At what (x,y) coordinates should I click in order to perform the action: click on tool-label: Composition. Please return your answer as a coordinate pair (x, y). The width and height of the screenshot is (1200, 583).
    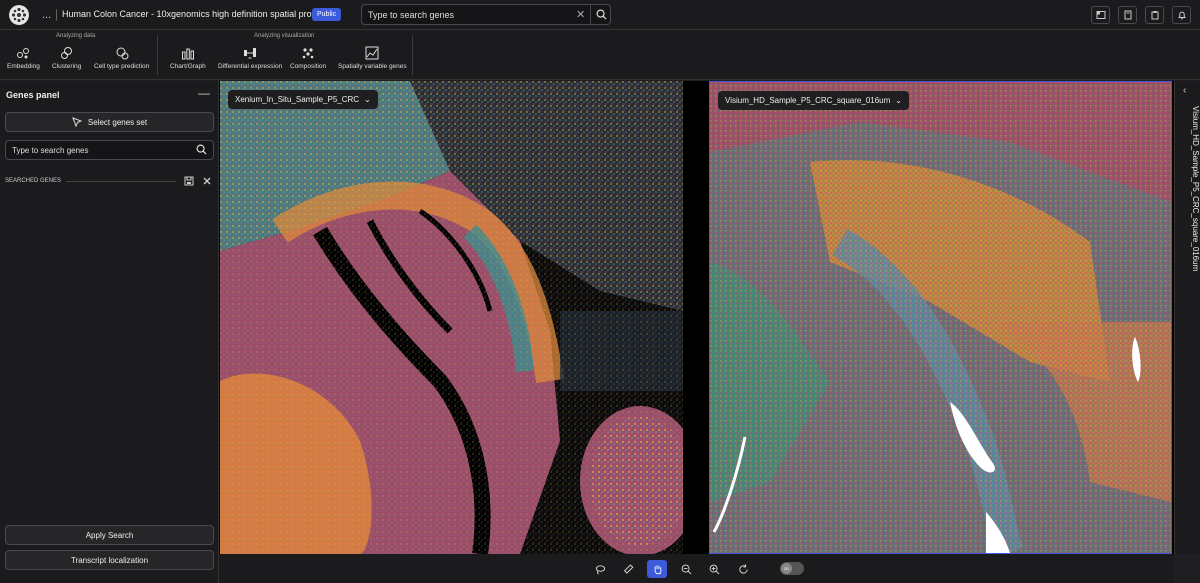
    Looking at the image, I should click on (308, 66).